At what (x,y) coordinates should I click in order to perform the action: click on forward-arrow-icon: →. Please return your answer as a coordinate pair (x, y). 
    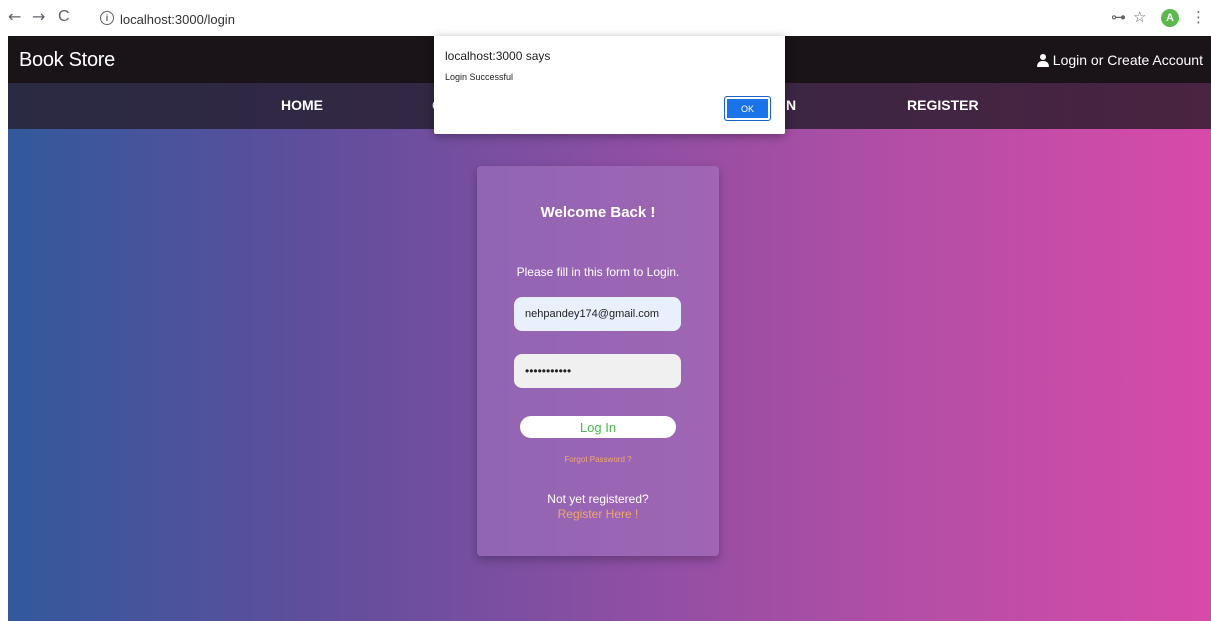
    Looking at the image, I should click on (38, 17).